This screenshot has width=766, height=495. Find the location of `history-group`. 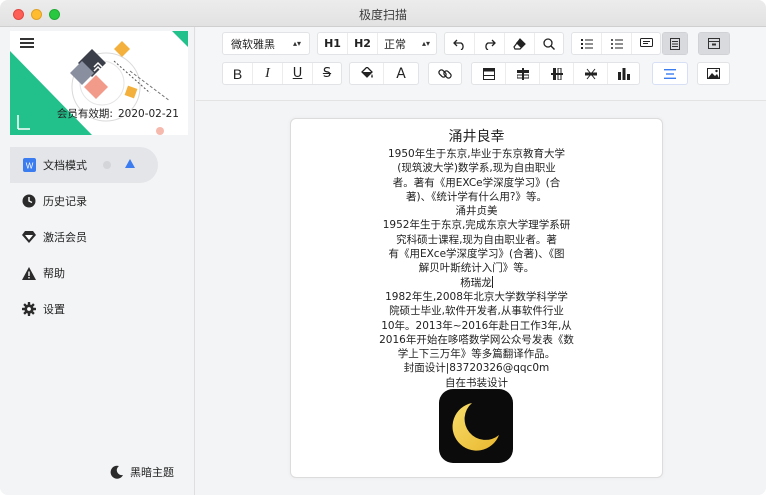

history-group is located at coordinates (504, 43).